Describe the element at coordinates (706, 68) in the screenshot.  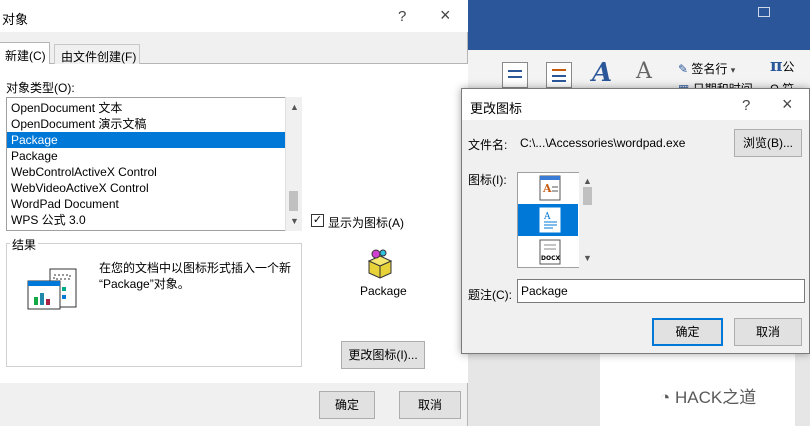
I see `signature-line-button: ✎ 签名行 ▾` at that location.